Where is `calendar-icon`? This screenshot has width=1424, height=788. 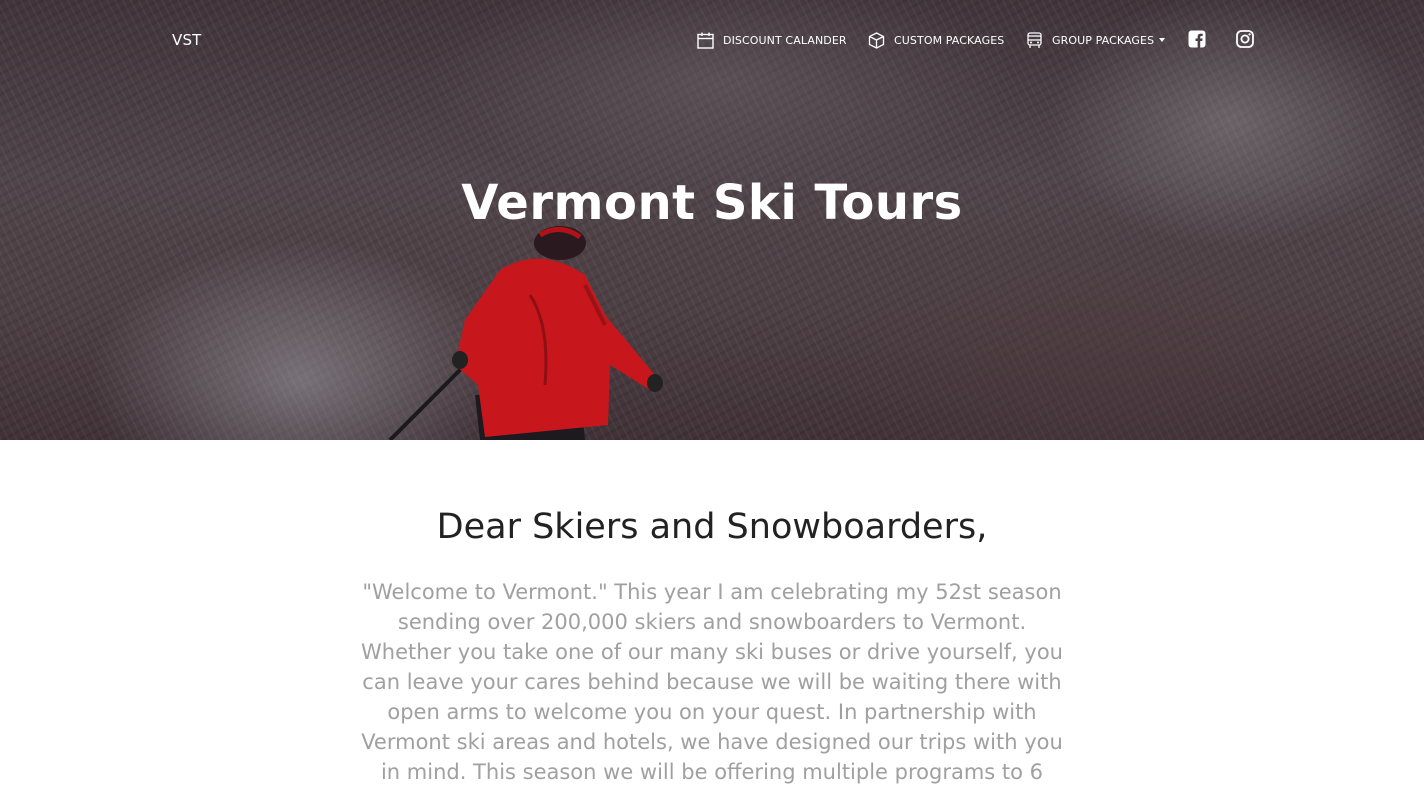 calendar-icon is located at coordinates (705, 40).